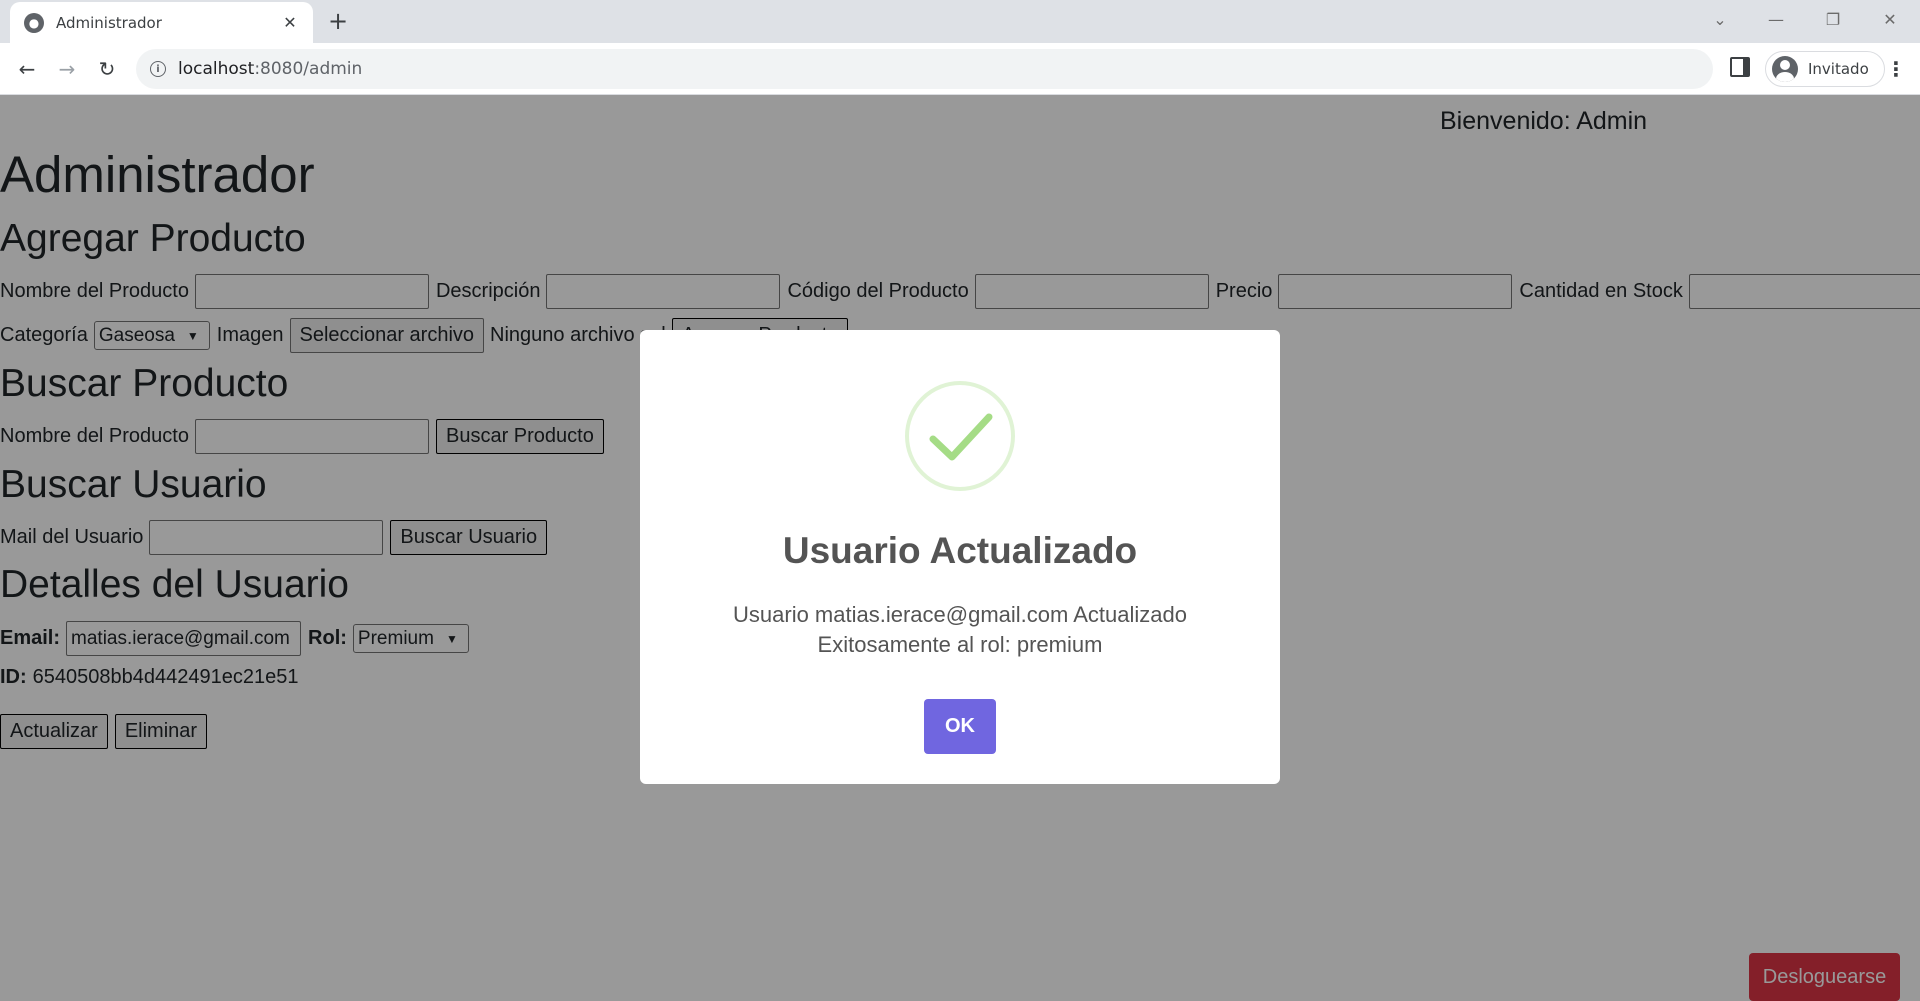  I want to click on browser-tab: ● Administrador ✕, so click(161, 22).